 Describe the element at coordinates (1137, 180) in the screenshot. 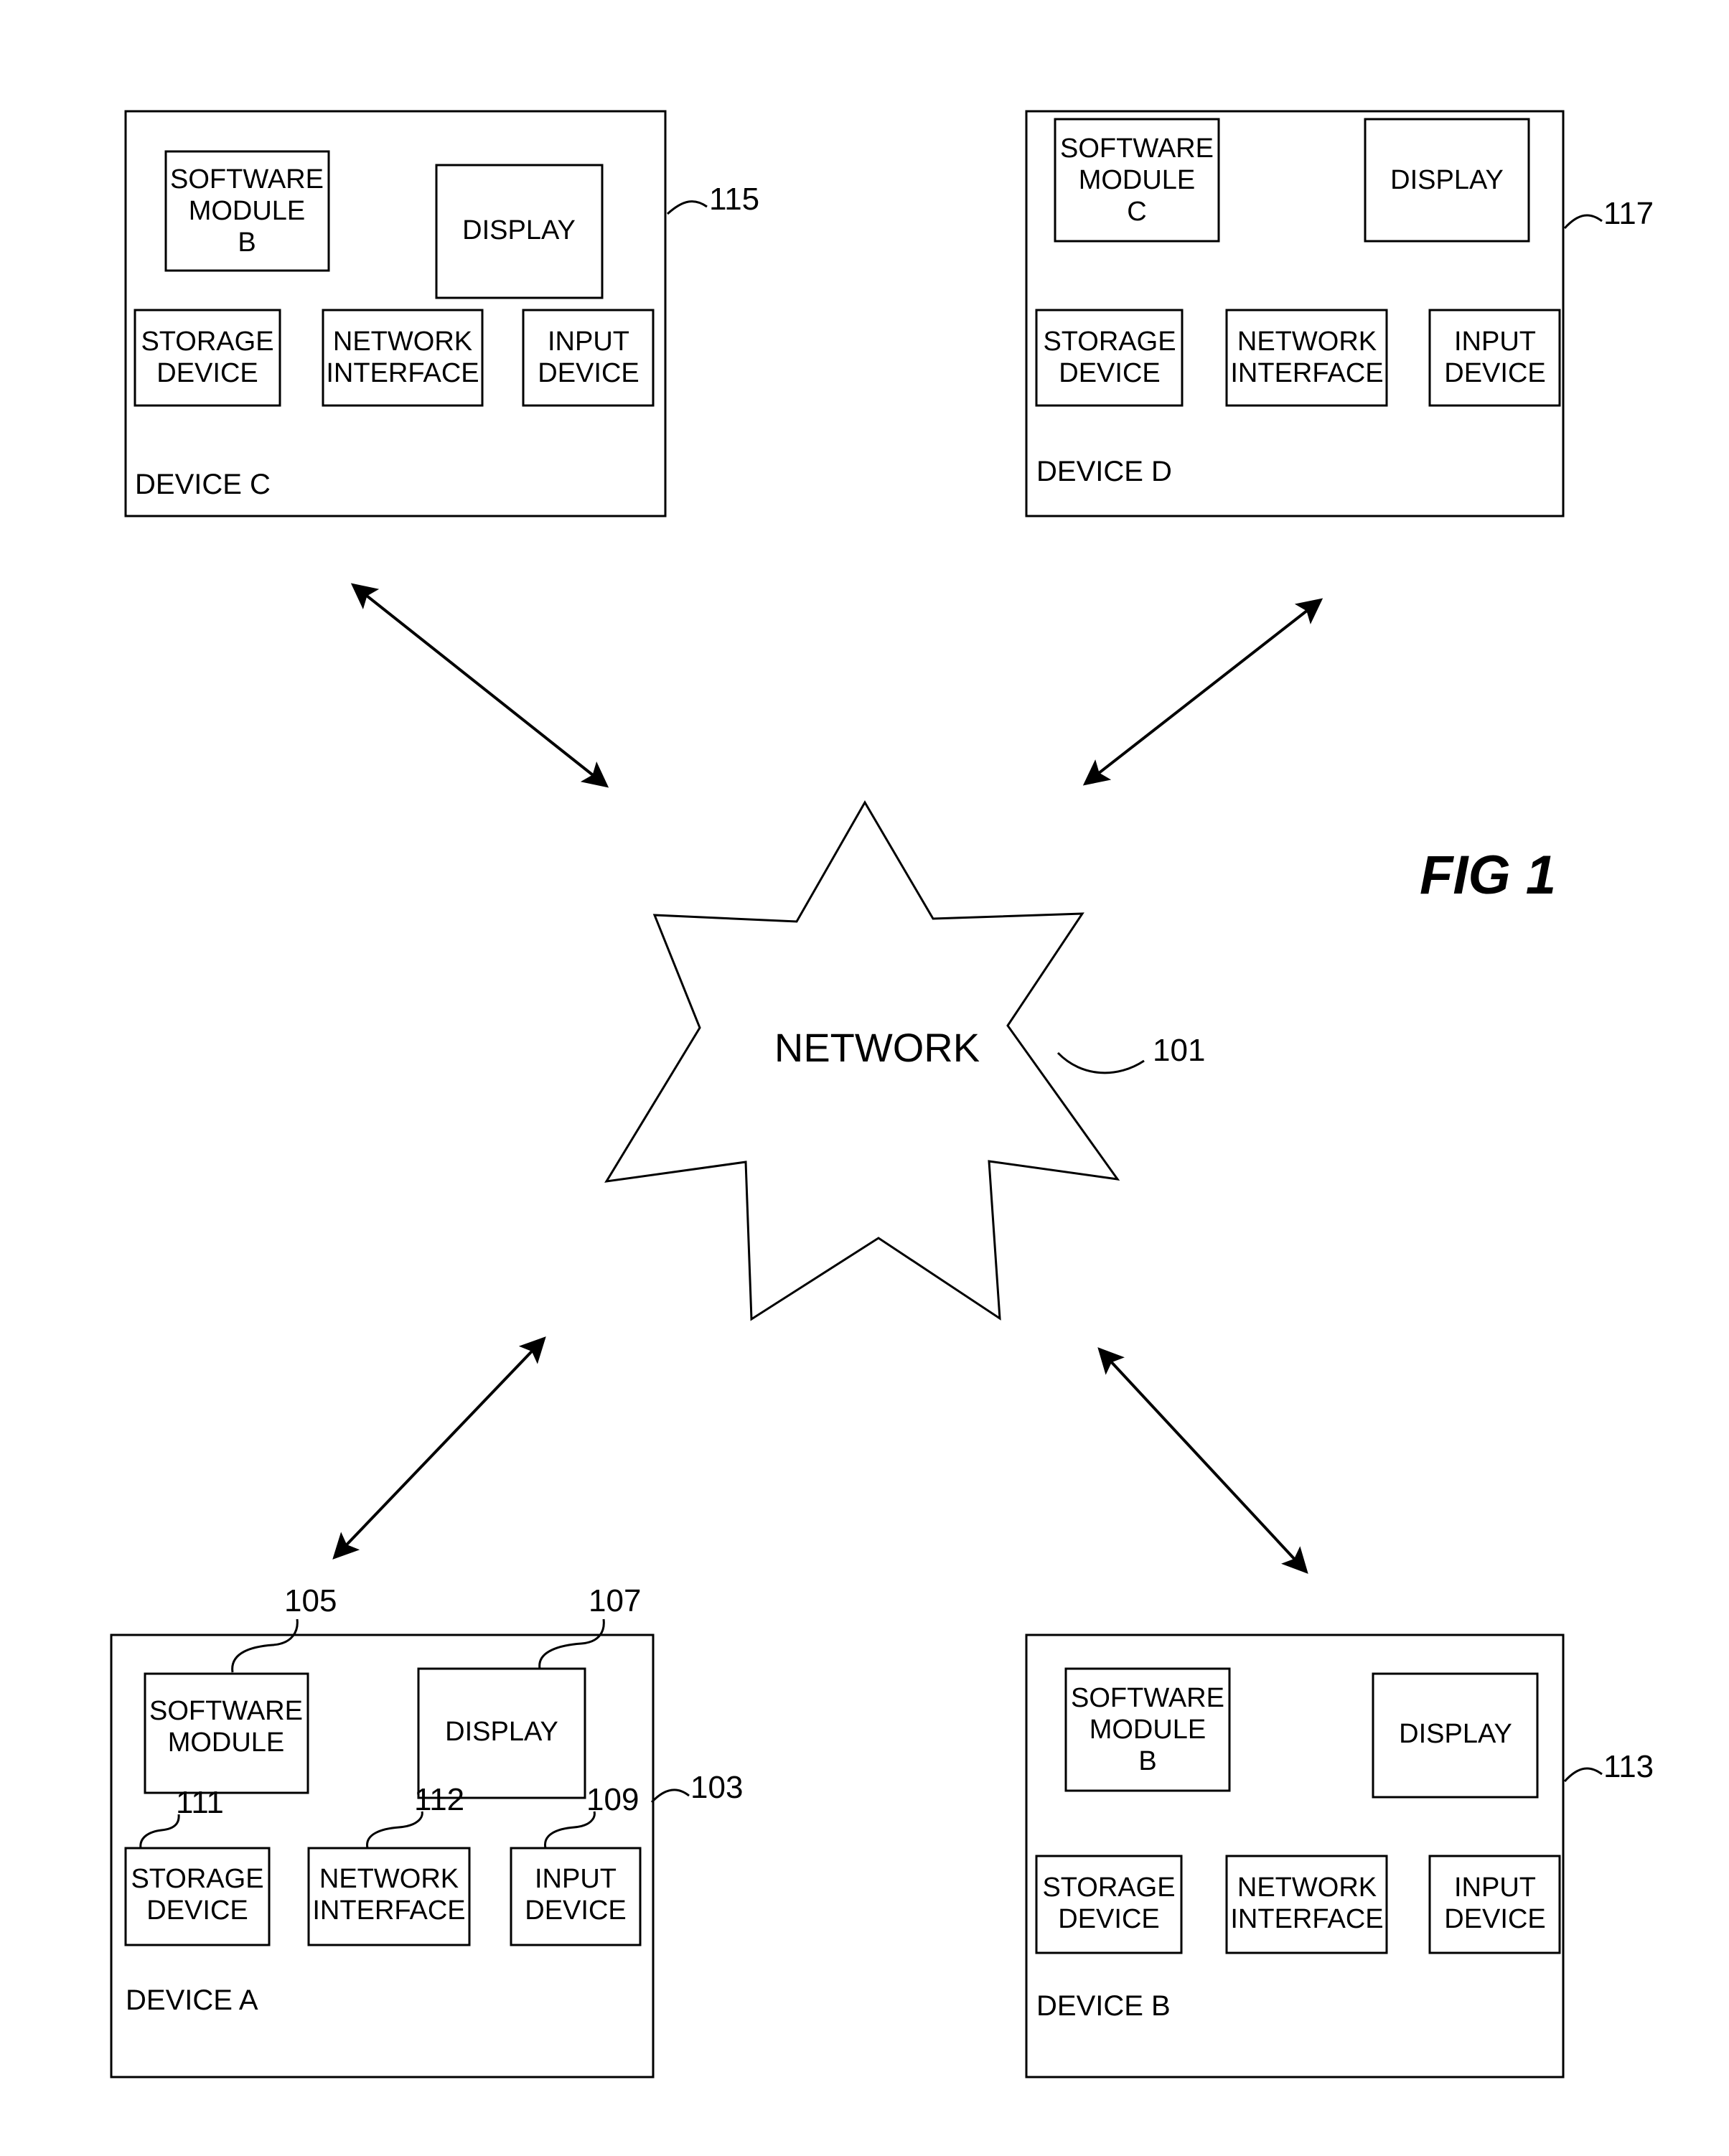

I see `device-d-software-module-label-line2: MODULE` at that location.